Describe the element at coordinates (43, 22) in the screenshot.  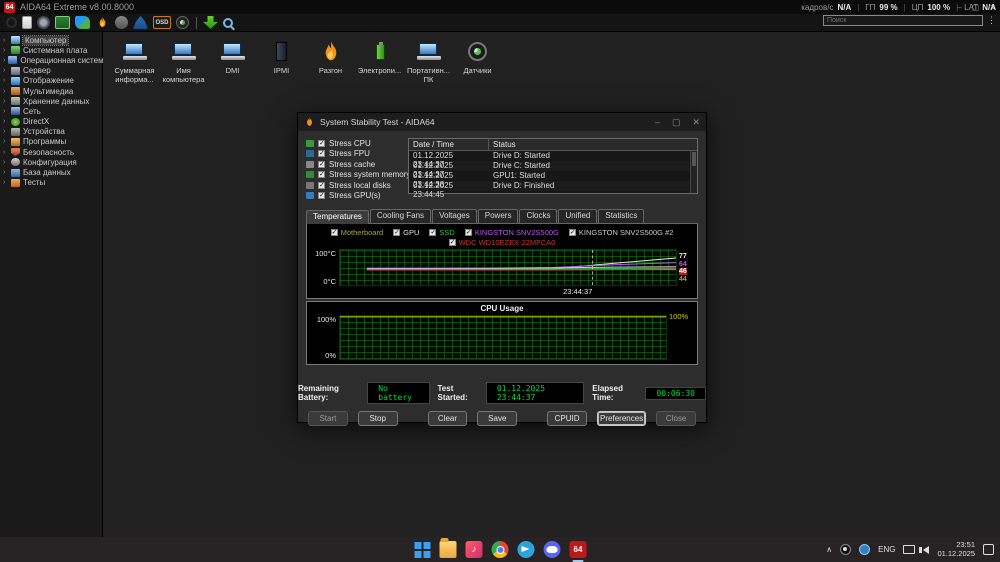
I see `lens-icon` at that location.